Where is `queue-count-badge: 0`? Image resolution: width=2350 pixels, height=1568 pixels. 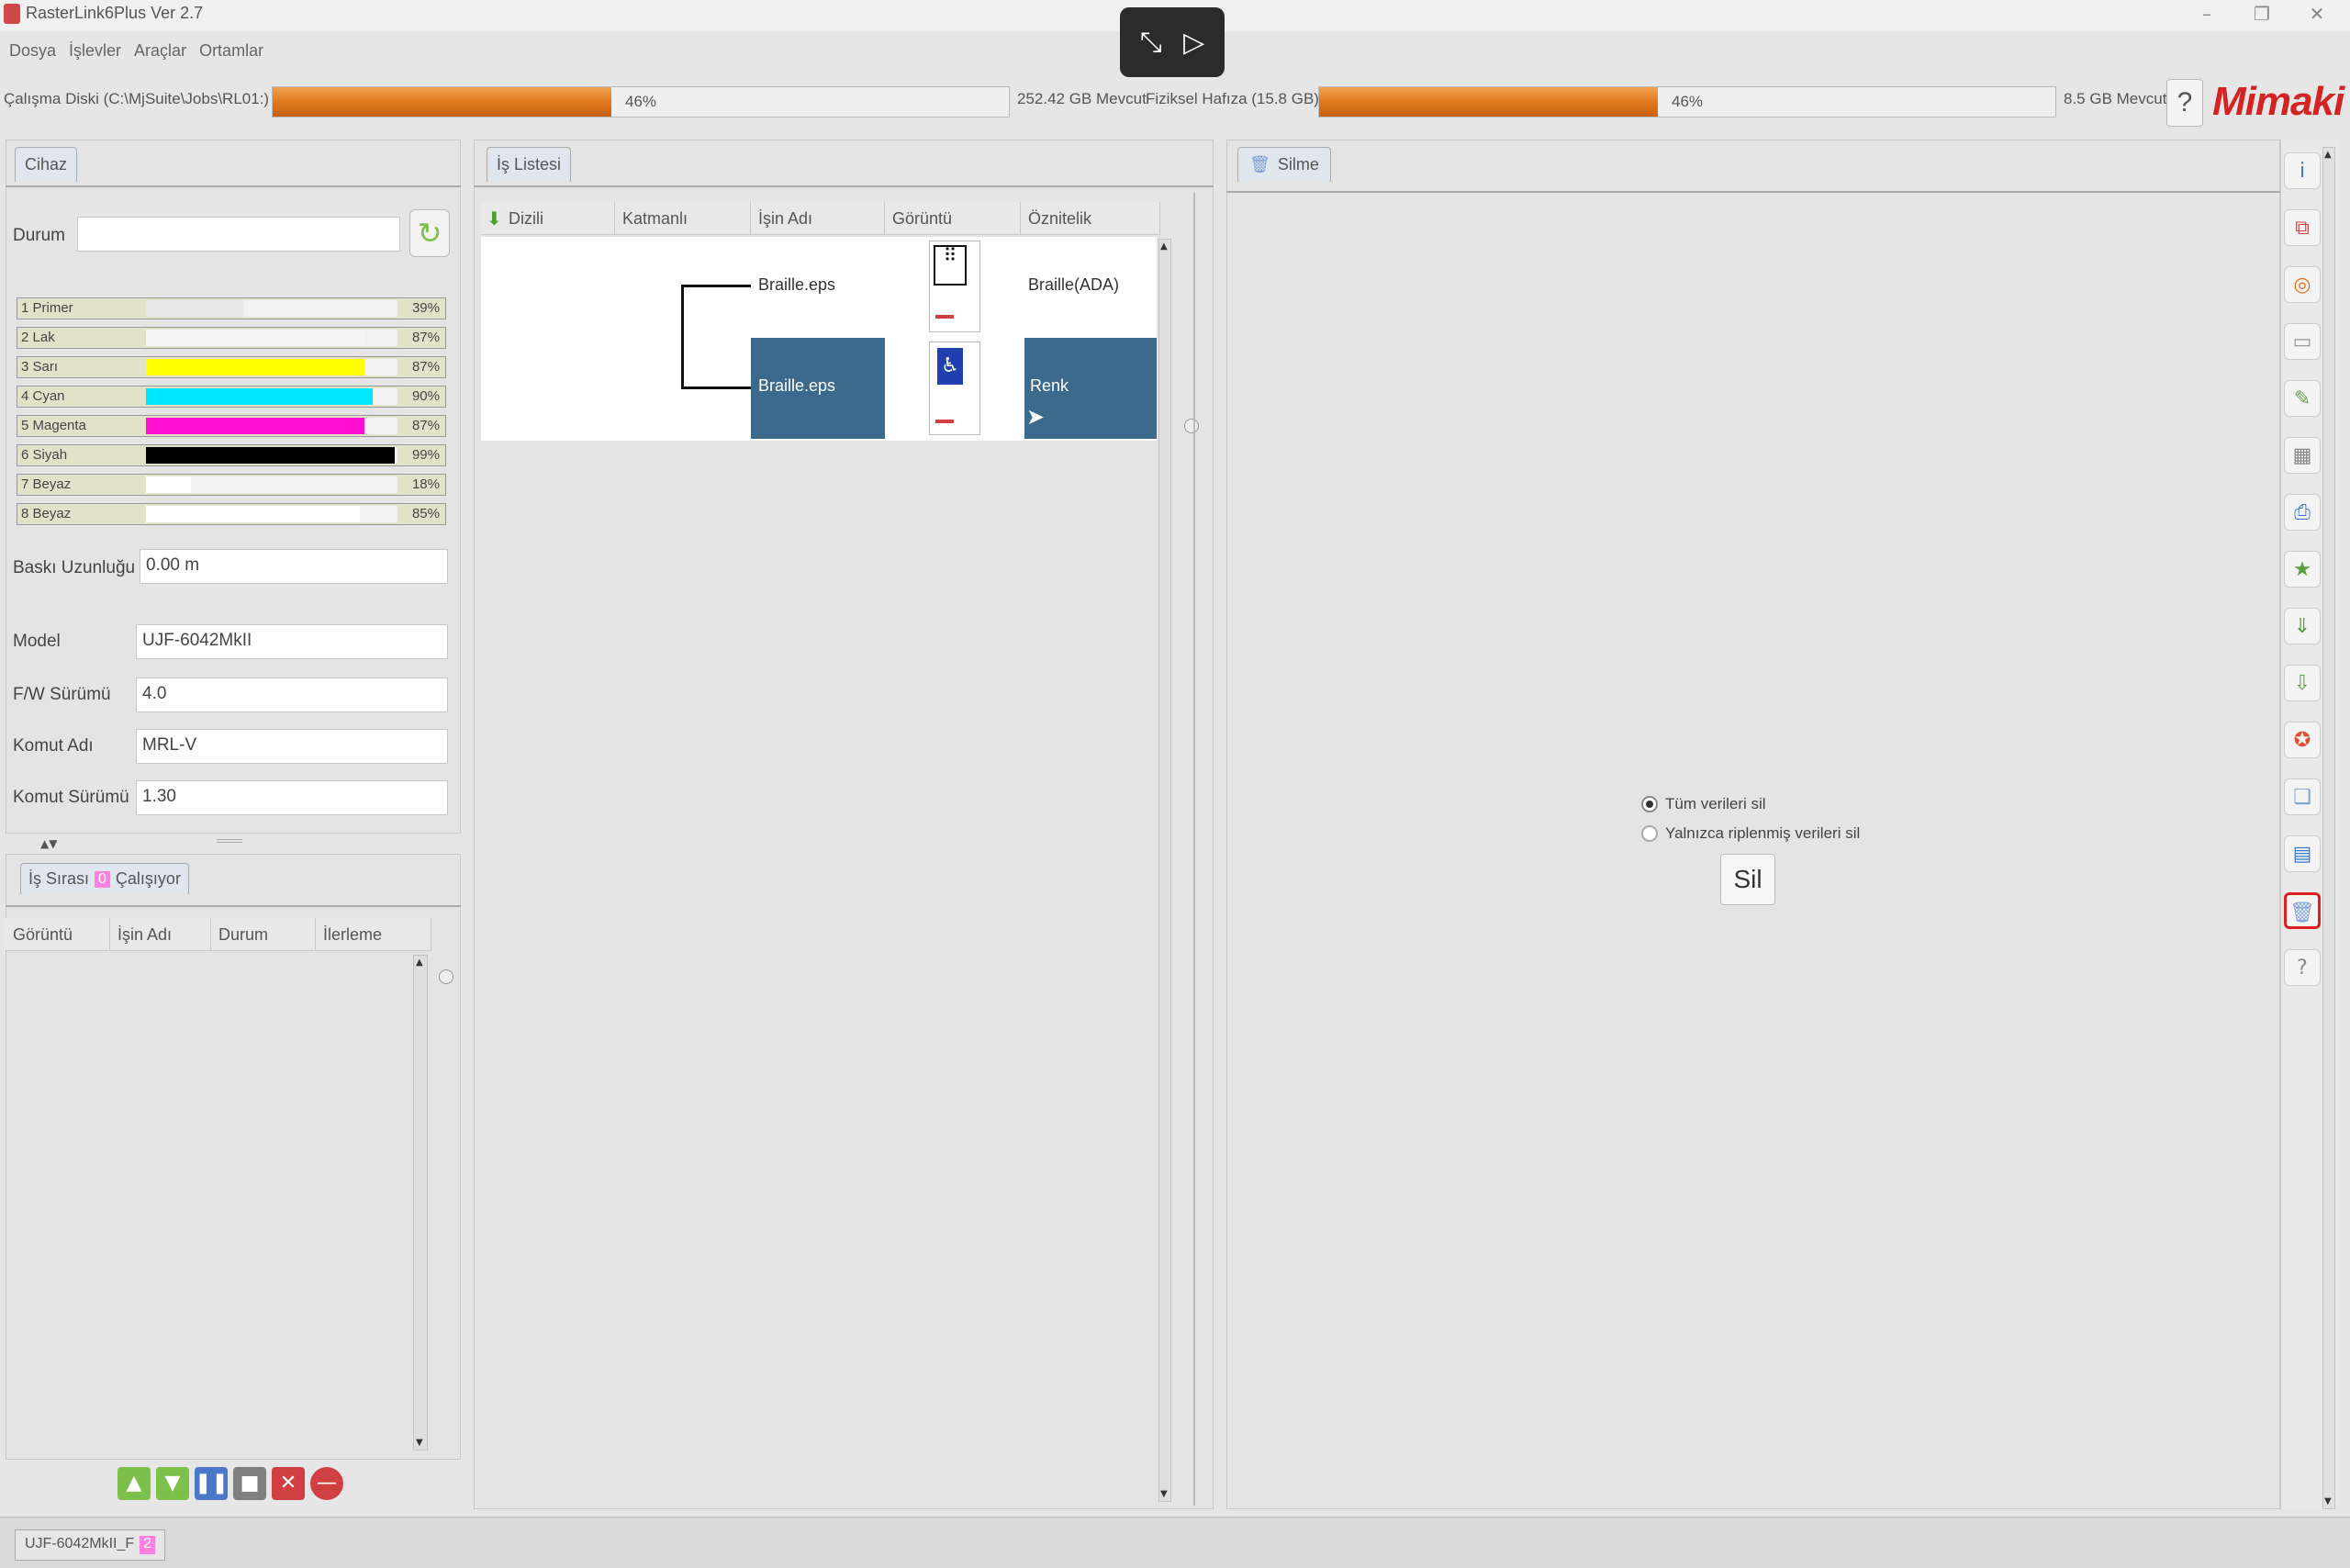 queue-count-badge: 0 is located at coordinates (102, 879).